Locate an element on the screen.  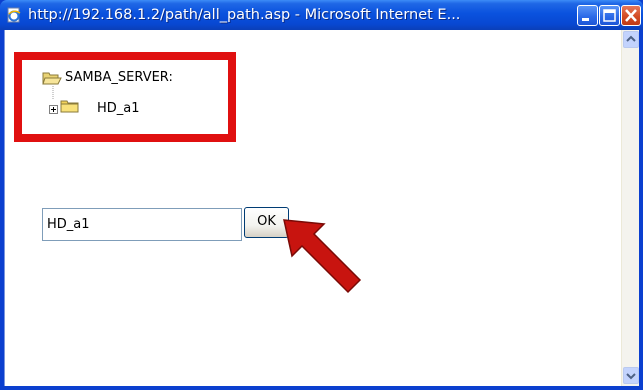
close-button is located at coordinates (631, 15).